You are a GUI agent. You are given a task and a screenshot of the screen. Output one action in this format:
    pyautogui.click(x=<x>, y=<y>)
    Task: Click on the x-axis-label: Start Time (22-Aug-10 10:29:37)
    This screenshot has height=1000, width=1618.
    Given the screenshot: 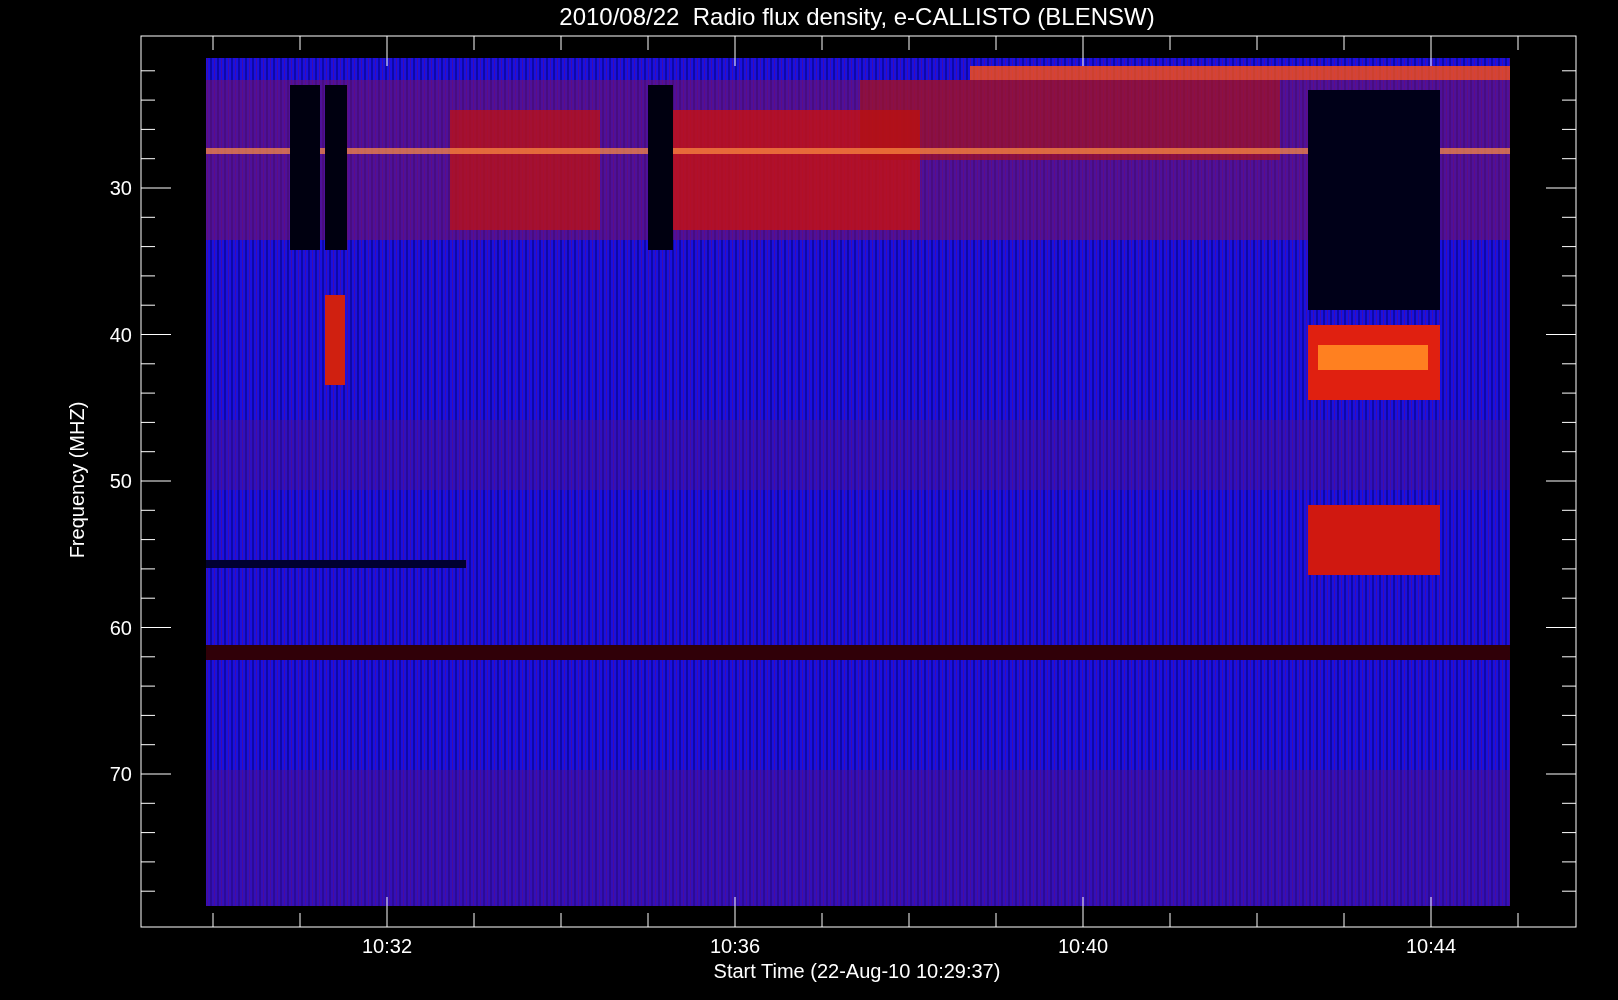 What is the action you would take?
    pyautogui.click(x=857, y=971)
    